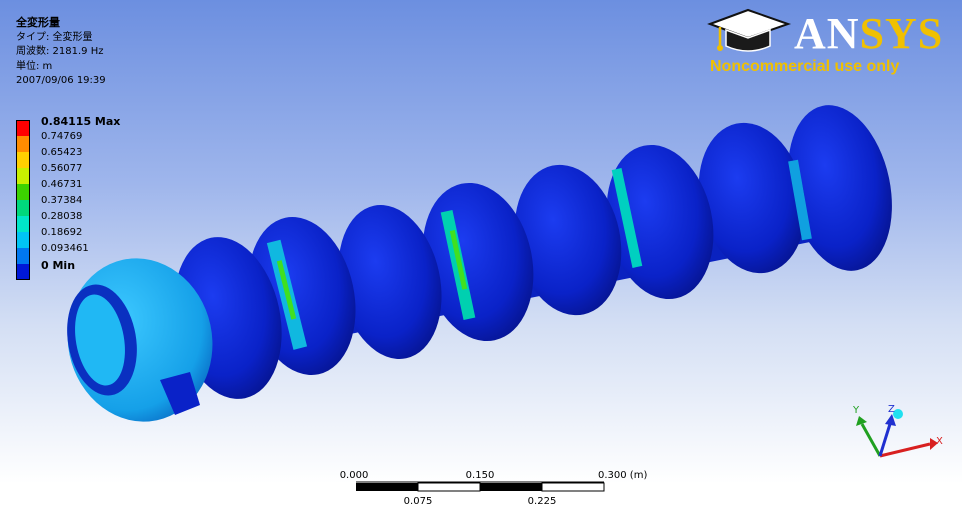  I want to click on scale-label-top: 0.150, so click(480, 475).